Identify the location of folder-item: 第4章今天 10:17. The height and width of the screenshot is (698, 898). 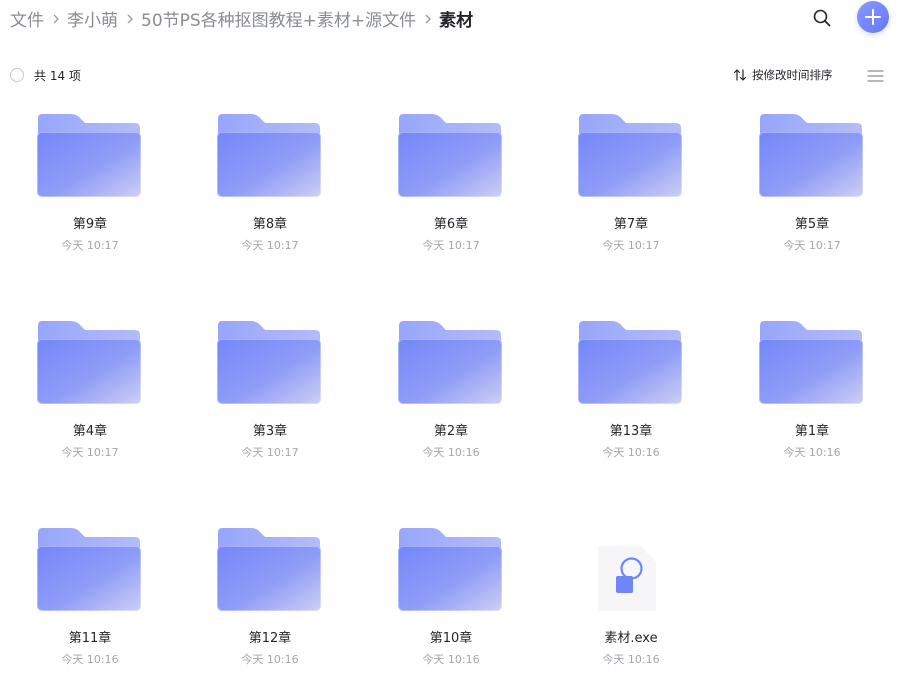
(87, 406).